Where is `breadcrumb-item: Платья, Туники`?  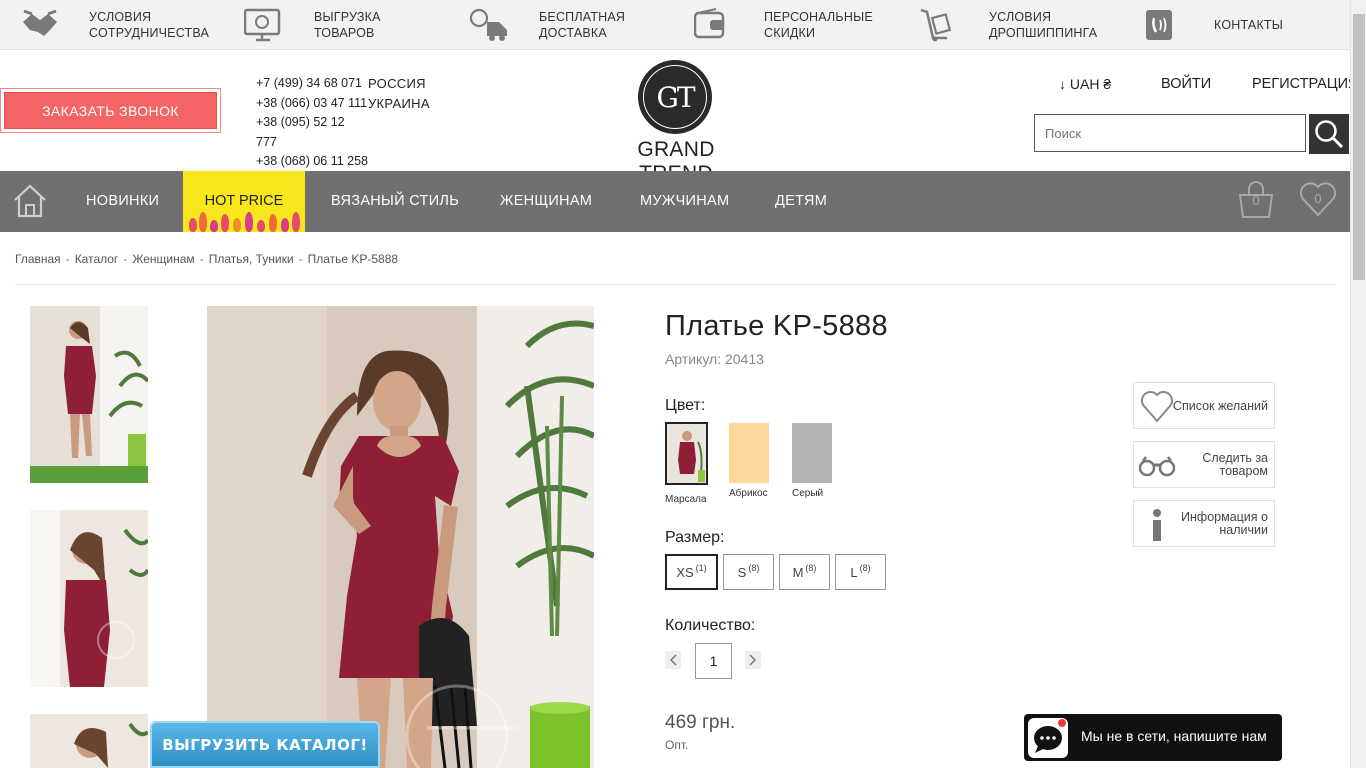 breadcrumb-item: Платья, Туники is located at coordinates (251, 259).